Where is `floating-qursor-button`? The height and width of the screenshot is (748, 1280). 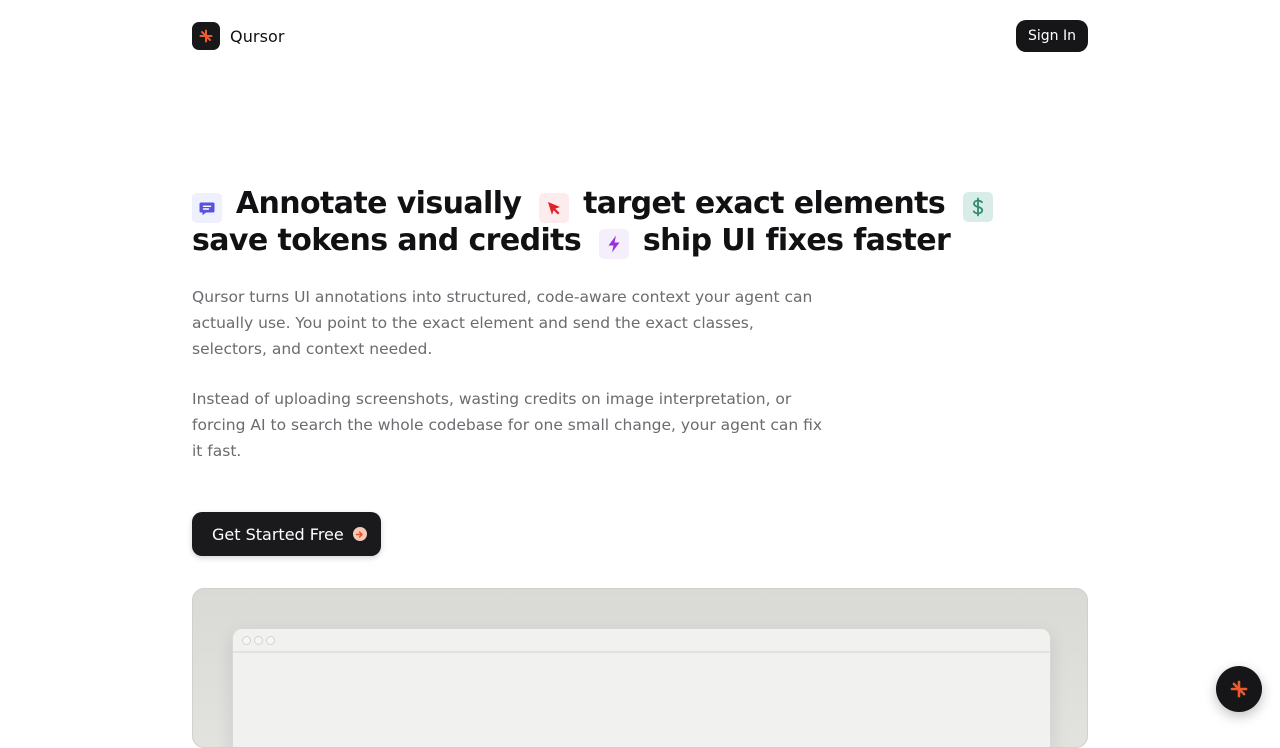 floating-qursor-button is located at coordinates (1239, 689).